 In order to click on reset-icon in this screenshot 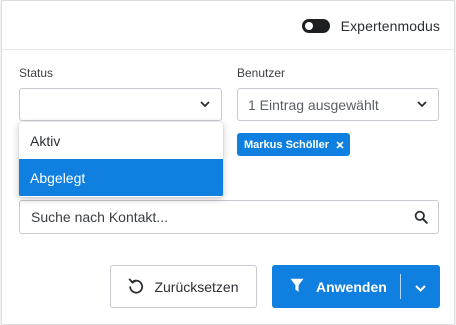, I will do `click(136, 287)`.